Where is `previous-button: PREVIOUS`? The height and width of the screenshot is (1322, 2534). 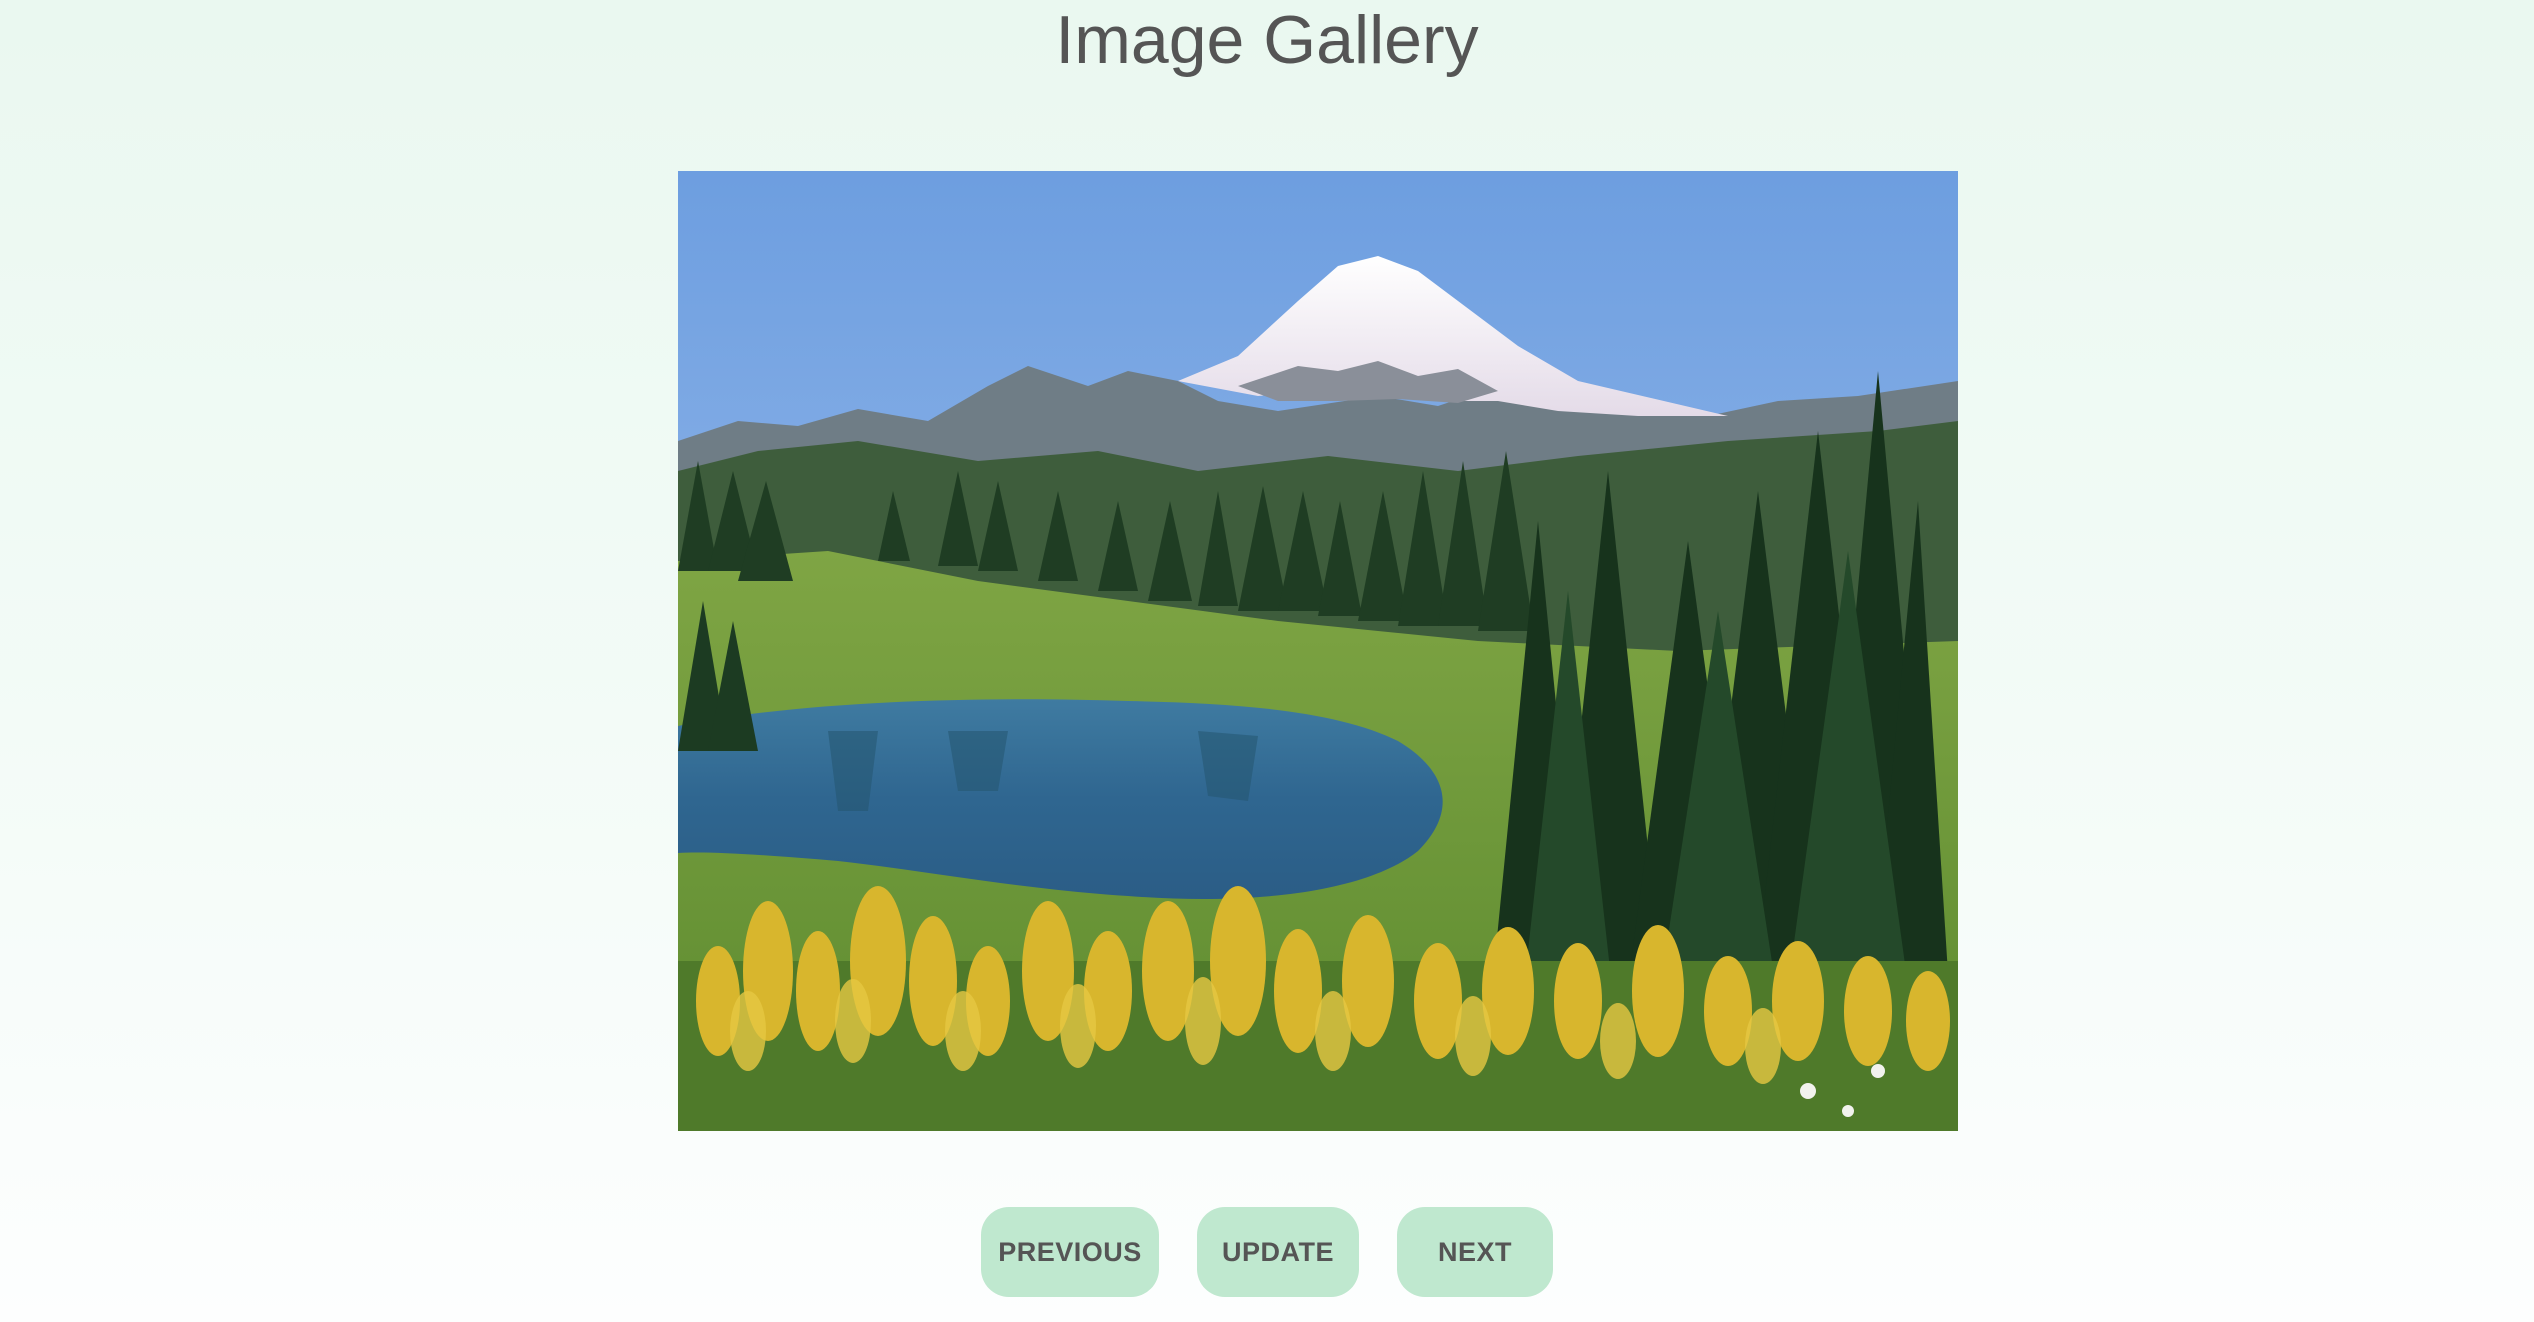
previous-button: PREVIOUS is located at coordinates (1070, 1252).